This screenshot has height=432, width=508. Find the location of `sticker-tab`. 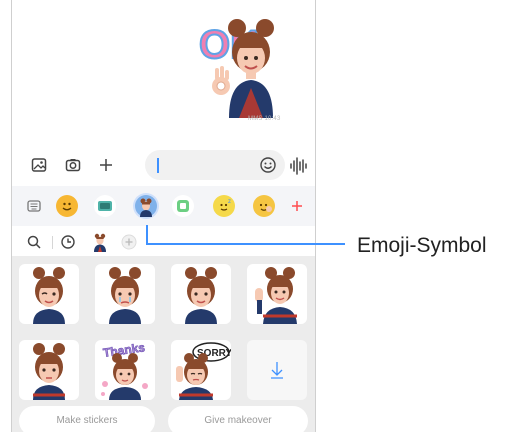

sticker-tab is located at coordinates (183, 206).